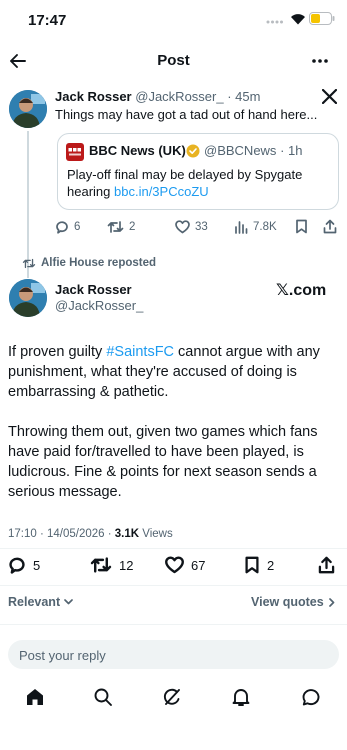 The height and width of the screenshot is (750, 347). Describe the element at coordinates (173, 22) in the screenshot. I see `status-bar: 17:47` at that location.